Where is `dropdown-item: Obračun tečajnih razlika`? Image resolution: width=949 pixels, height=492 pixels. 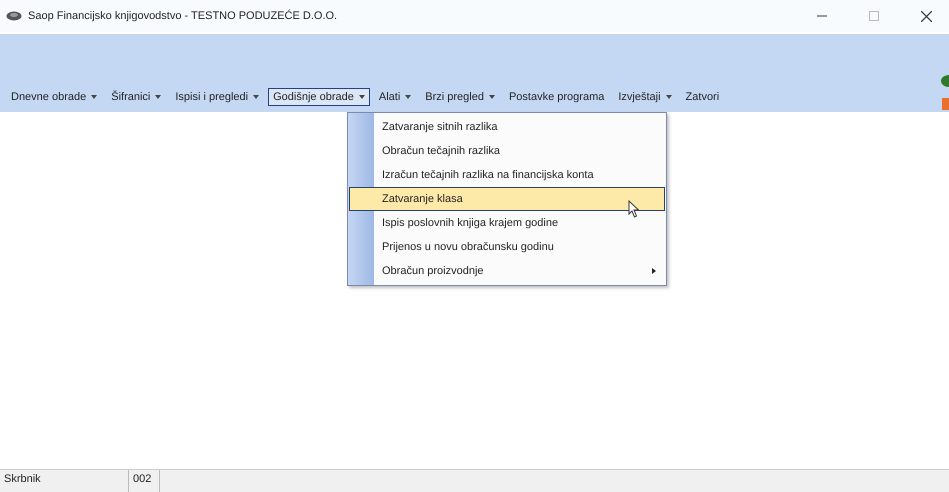 dropdown-item: Obračun tečajnih razlika is located at coordinates (507, 151).